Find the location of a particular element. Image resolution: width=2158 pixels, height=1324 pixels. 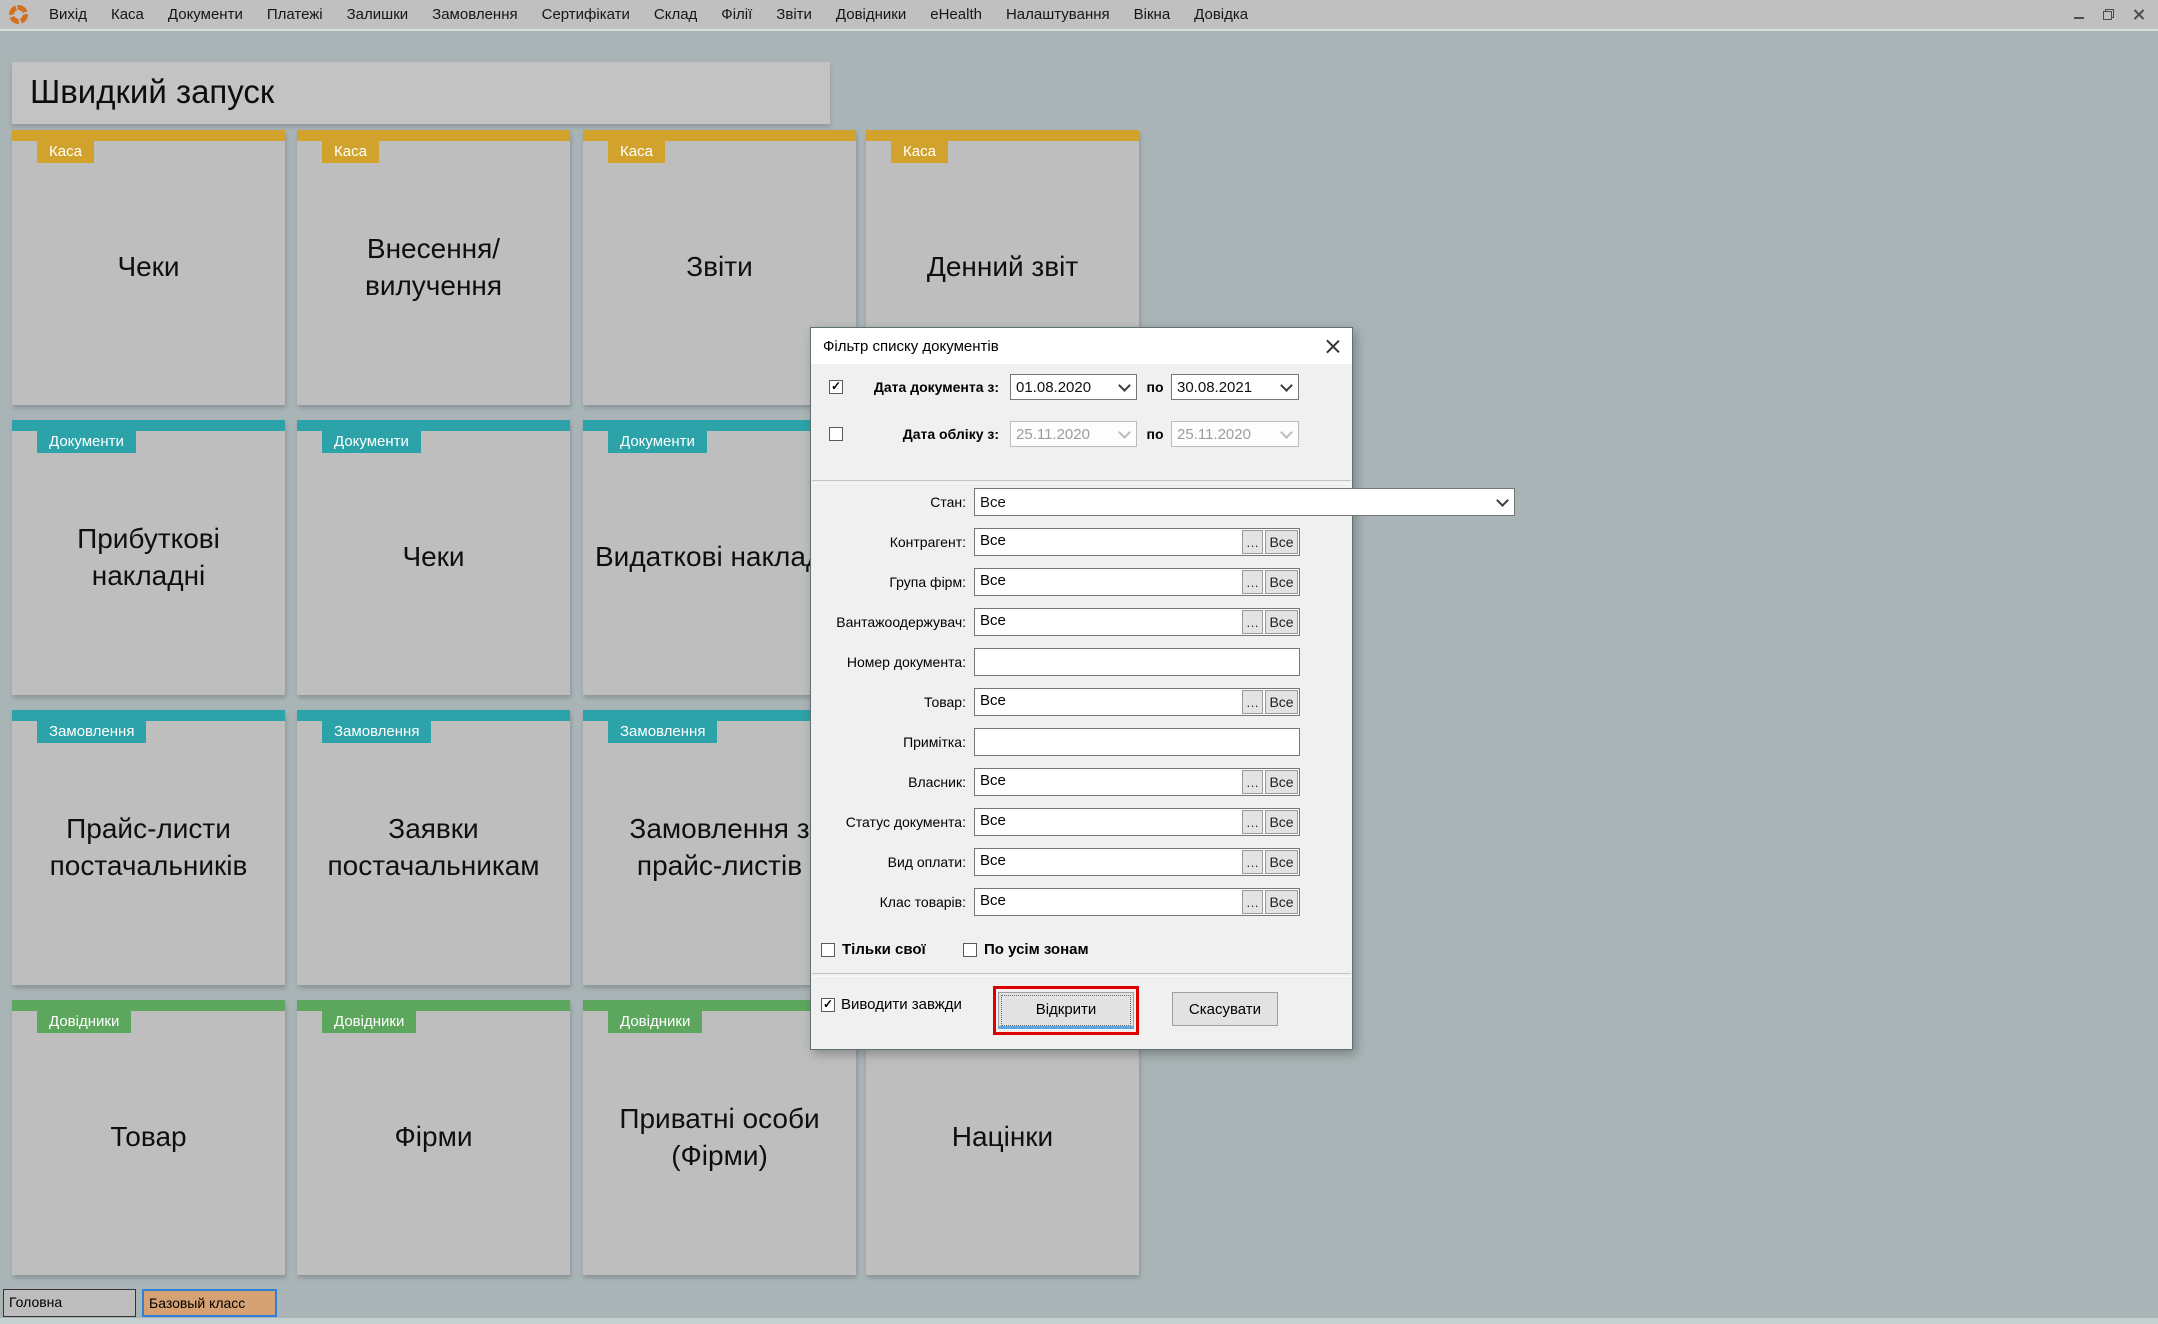

doc-status-label: Статус документа: is located at coordinates (905, 822).